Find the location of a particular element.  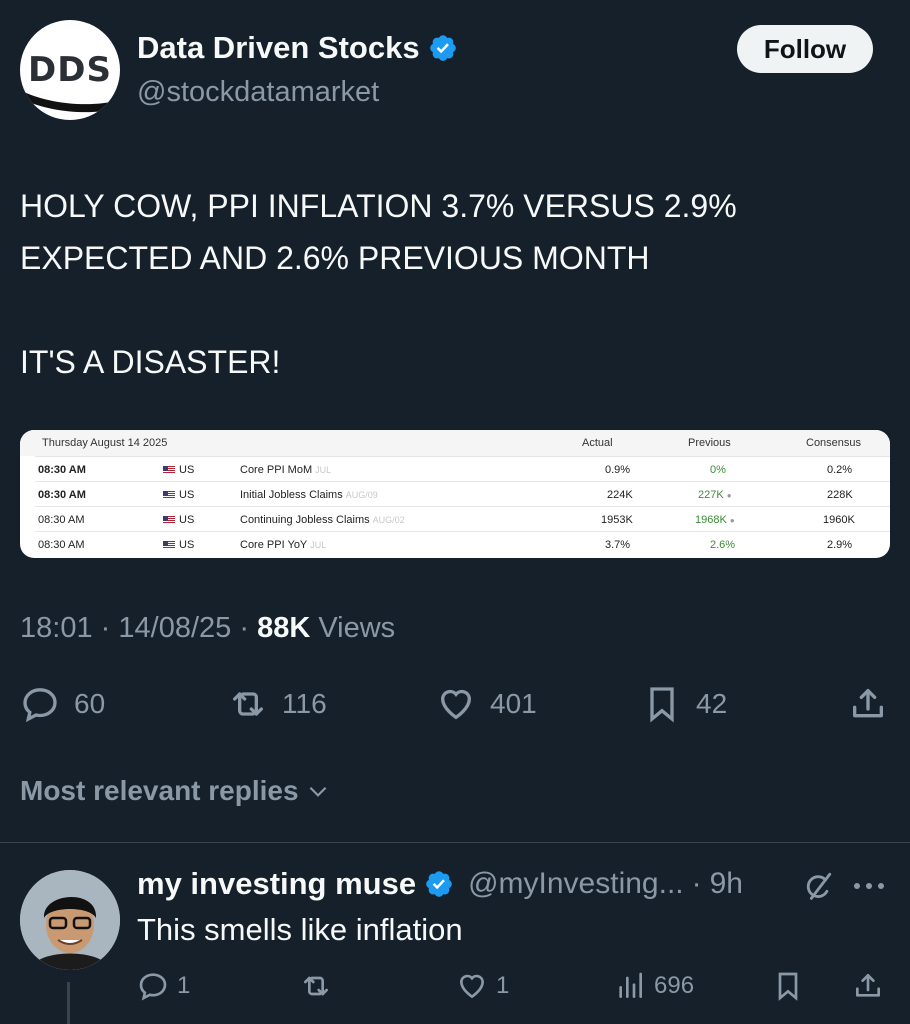

reply-button: 60 is located at coordinates (62, 704).